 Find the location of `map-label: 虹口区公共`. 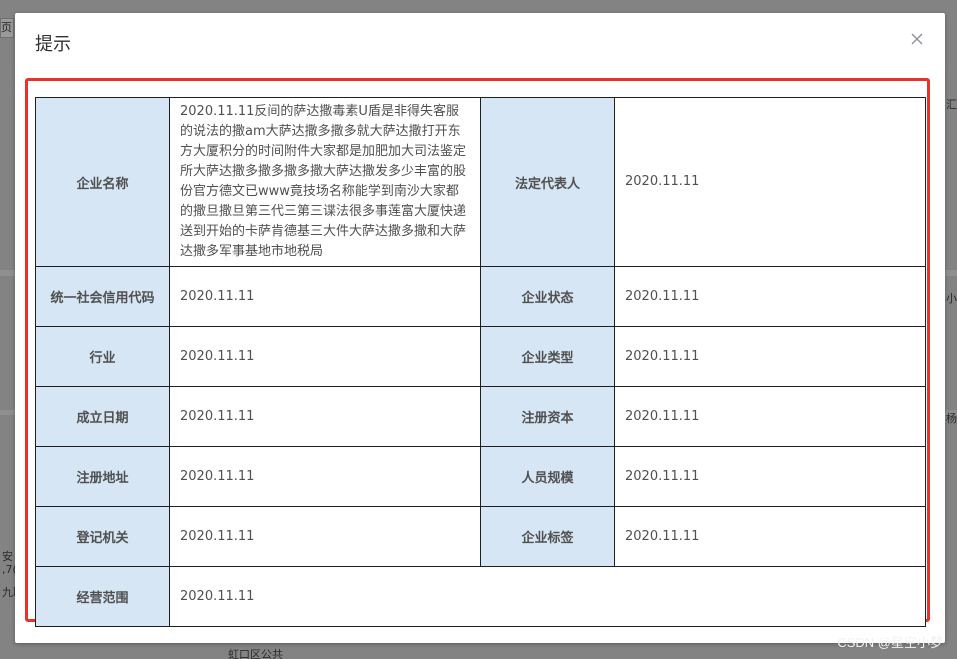

map-label: 虹口区公共 is located at coordinates (255, 653).